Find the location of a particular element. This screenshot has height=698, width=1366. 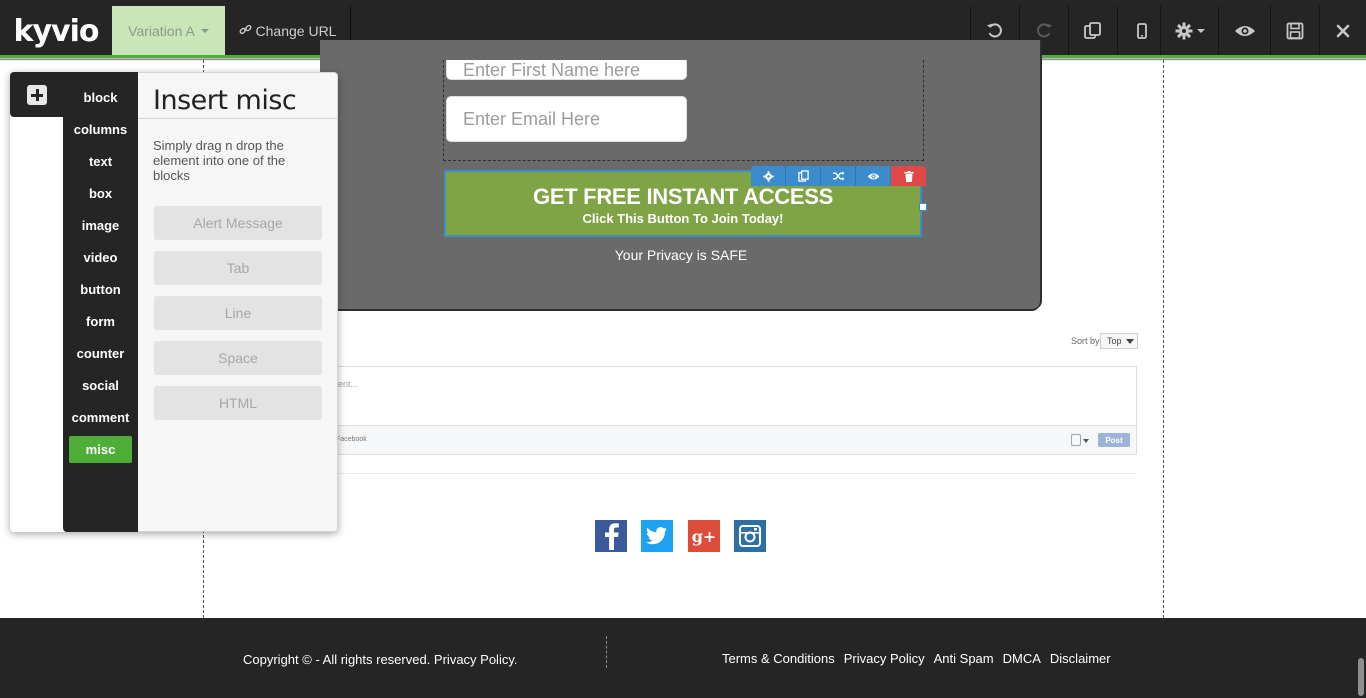

floppy-disk-icon is located at coordinates (1295, 31).